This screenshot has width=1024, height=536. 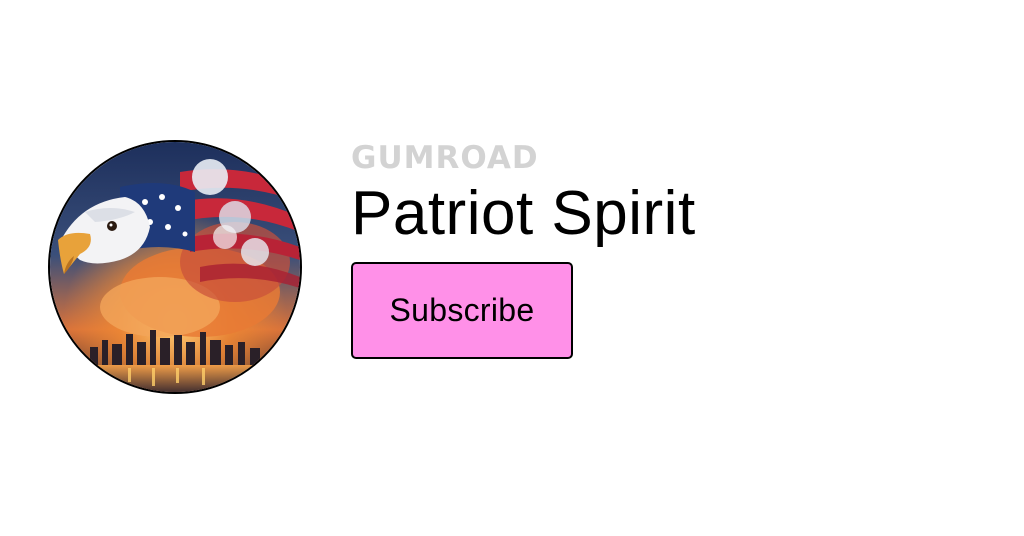 What do you see at coordinates (523, 250) in the screenshot?
I see `profile-info: GUMROAD Patriot Spirit Subscribe` at bounding box center [523, 250].